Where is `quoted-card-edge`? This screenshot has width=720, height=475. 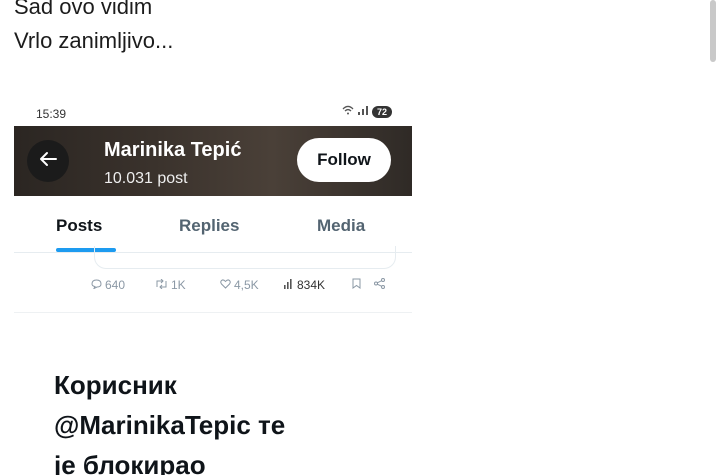
quoted-card-edge is located at coordinates (245, 257).